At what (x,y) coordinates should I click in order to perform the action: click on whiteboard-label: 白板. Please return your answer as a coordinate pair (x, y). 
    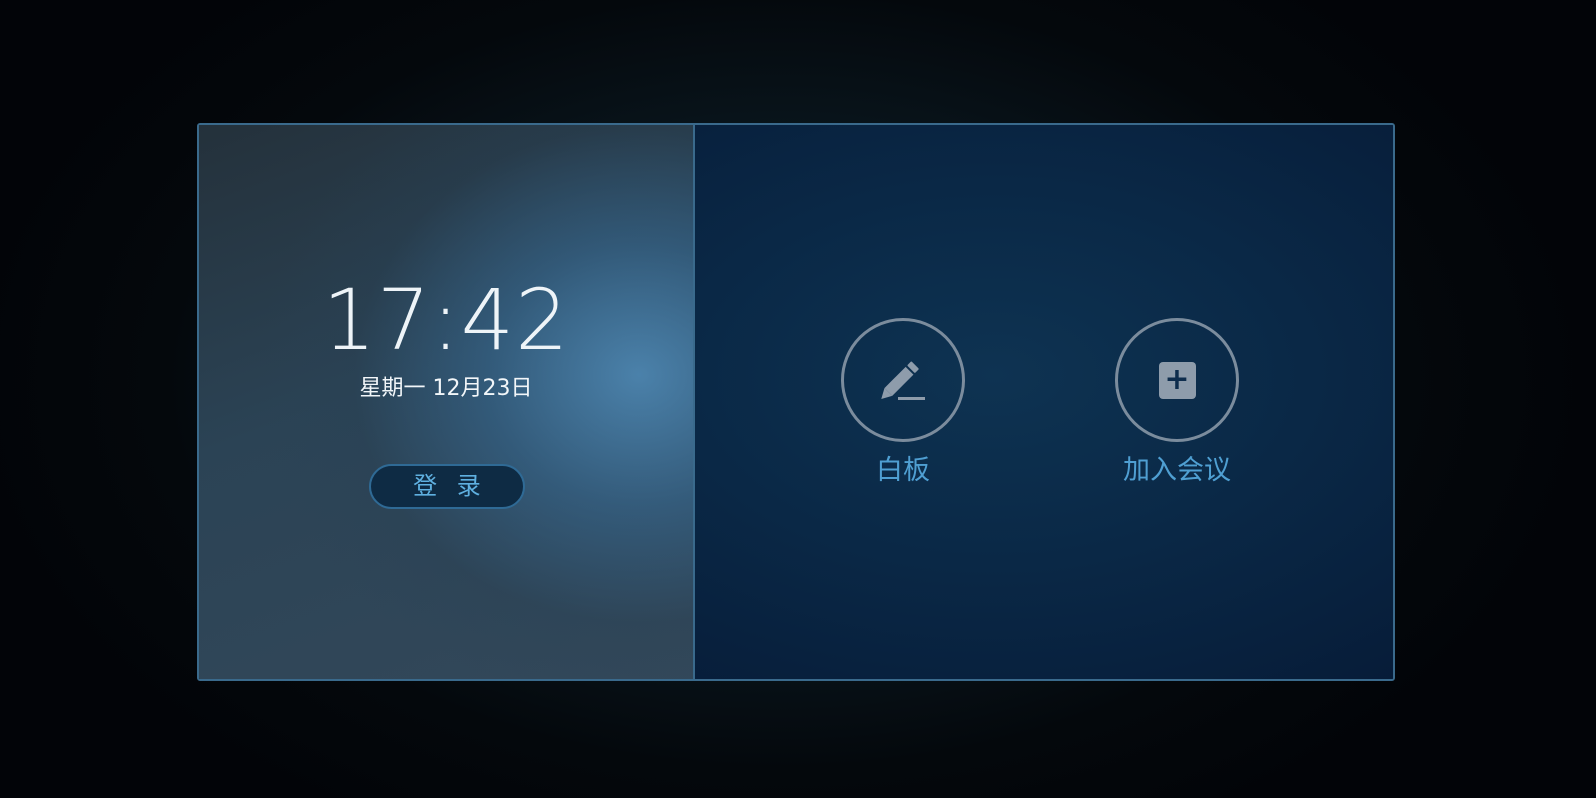
    Looking at the image, I should click on (903, 470).